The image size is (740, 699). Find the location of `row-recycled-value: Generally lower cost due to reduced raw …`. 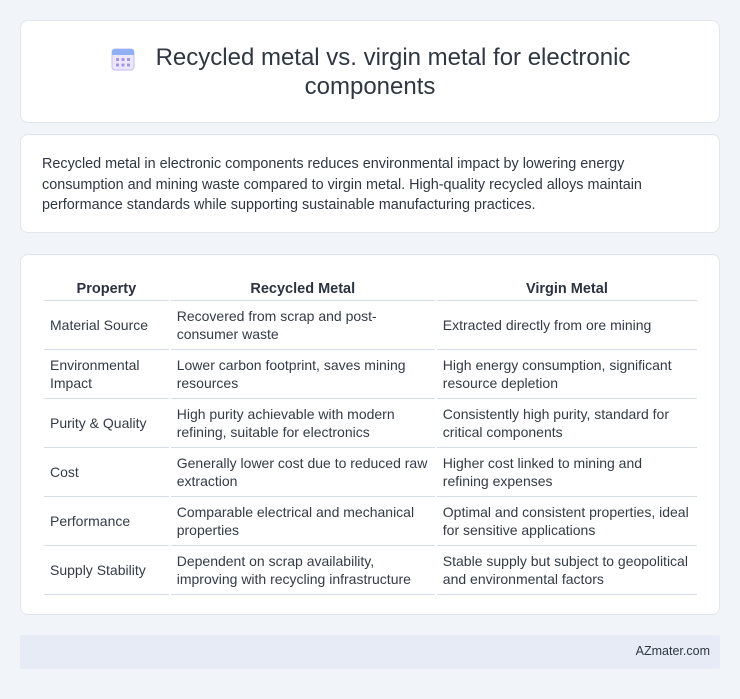

row-recycled-value: Generally lower cost due to reduced raw … is located at coordinates (302, 472).